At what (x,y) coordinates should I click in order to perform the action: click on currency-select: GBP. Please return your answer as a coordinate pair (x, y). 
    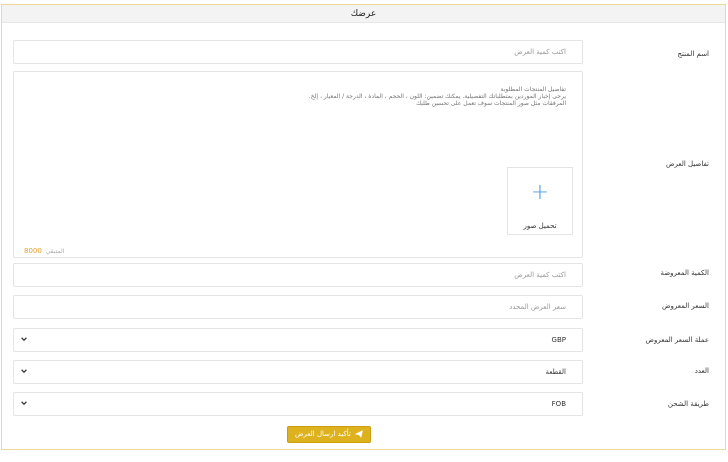
    Looking at the image, I should click on (298, 340).